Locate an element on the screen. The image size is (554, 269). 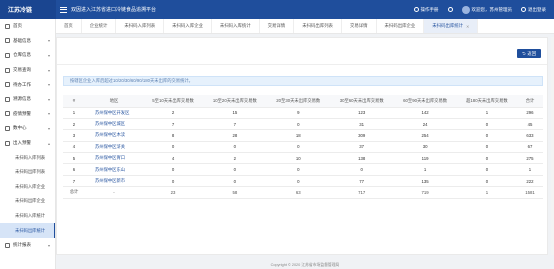
trace-icon is located at coordinates (7, 99).